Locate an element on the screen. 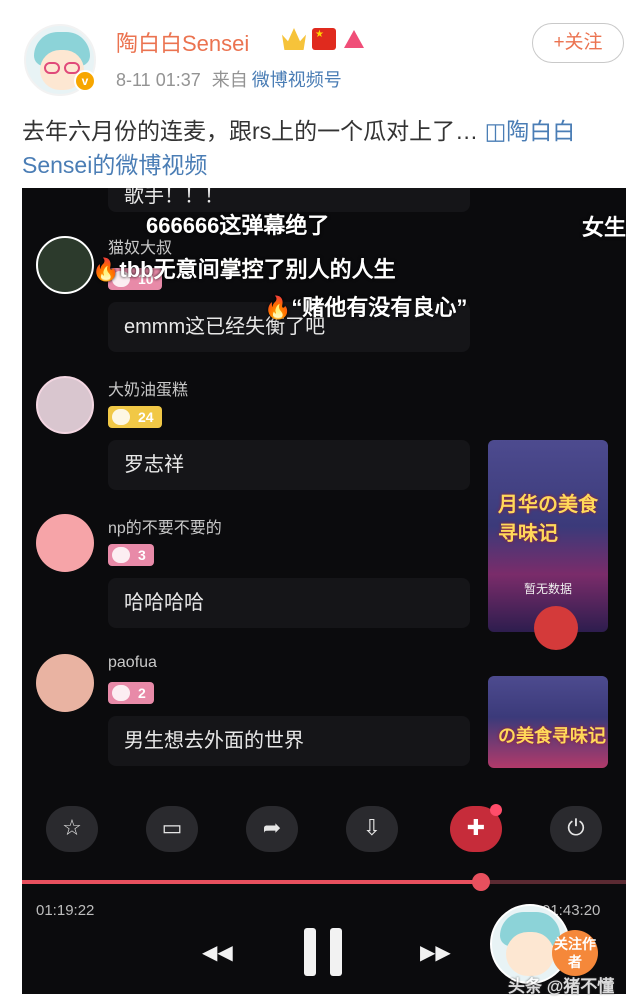 This screenshot has width=640, height=1004. level-badge: 2 is located at coordinates (131, 693).